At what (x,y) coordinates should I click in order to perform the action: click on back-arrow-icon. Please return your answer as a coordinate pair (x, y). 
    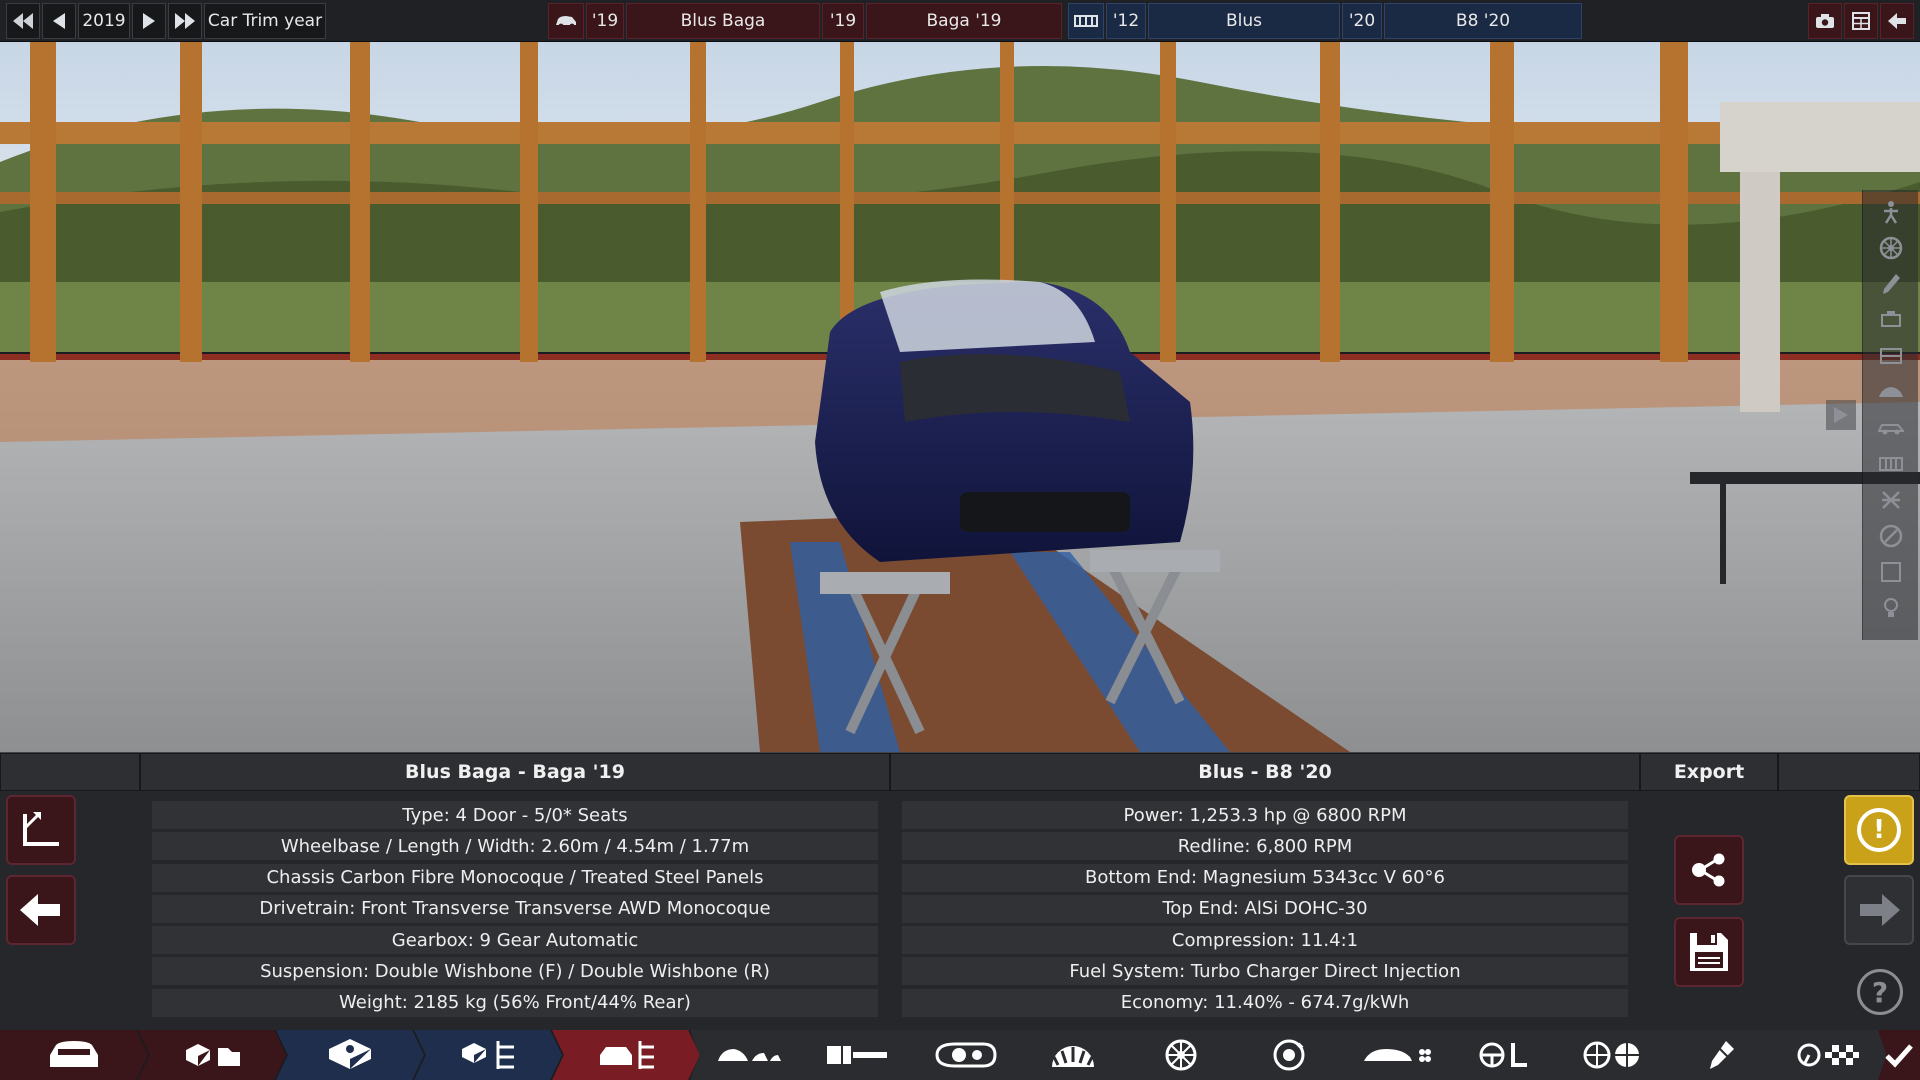
    Looking at the image, I should click on (1897, 21).